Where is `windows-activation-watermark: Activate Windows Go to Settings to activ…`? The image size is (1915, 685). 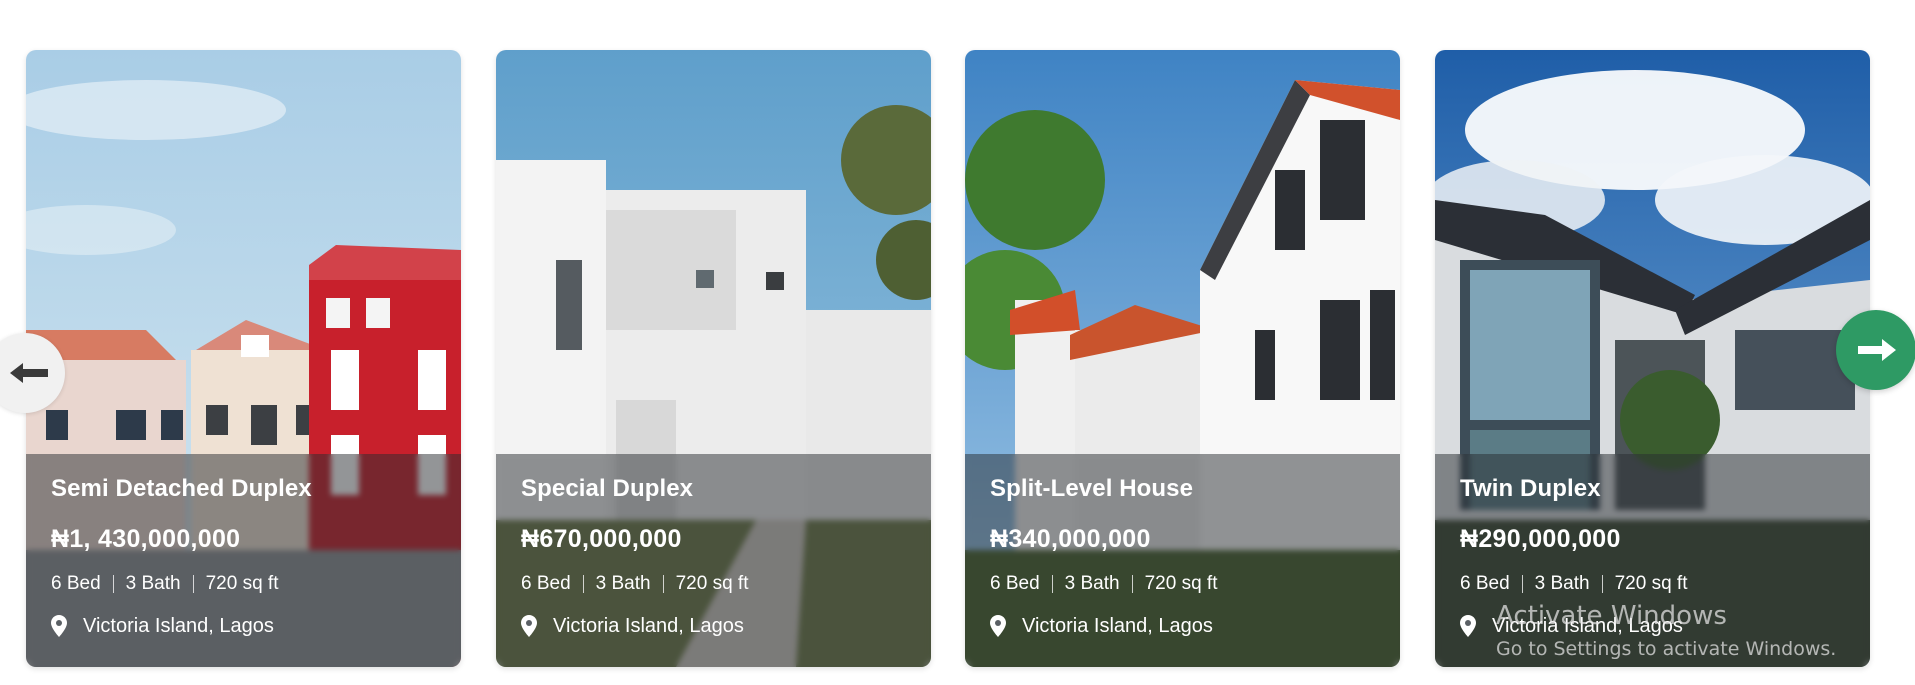
windows-activation-watermark: Activate Windows Go to Settings to activ… is located at coordinates (1666, 631).